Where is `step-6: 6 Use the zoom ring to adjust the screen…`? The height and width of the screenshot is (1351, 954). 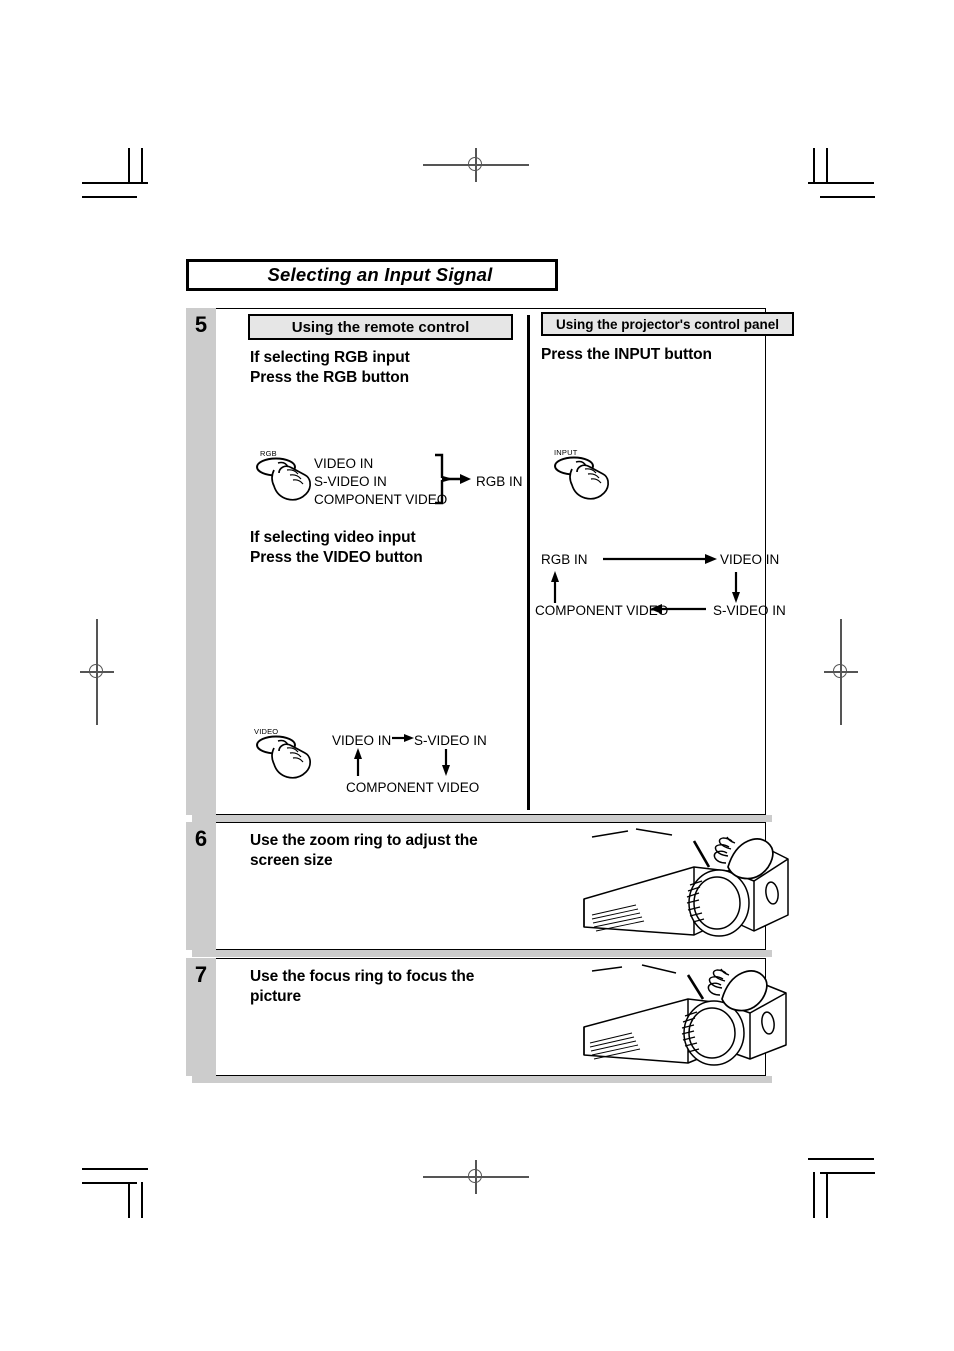
step-6: 6 Use the zoom ring to adjust the screen… is located at coordinates (487, 886).